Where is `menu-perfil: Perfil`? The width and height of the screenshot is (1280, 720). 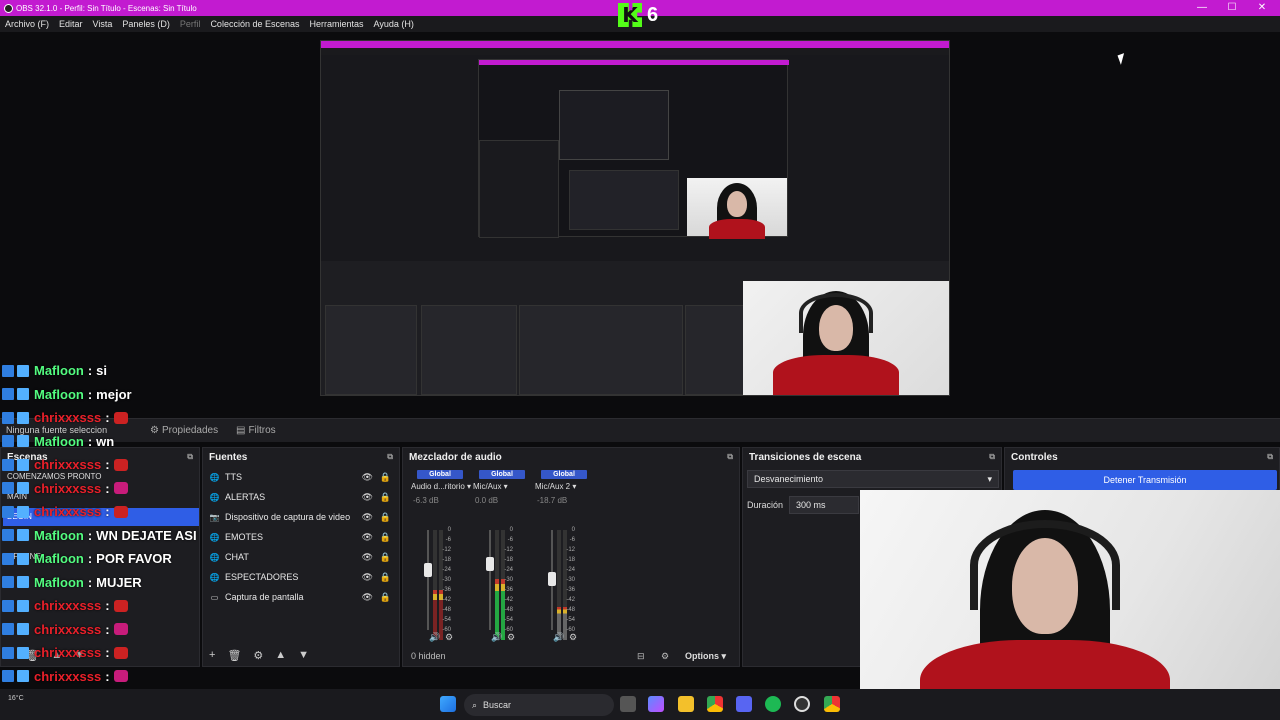 menu-perfil: Perfil is located at coordinates (190, 24).